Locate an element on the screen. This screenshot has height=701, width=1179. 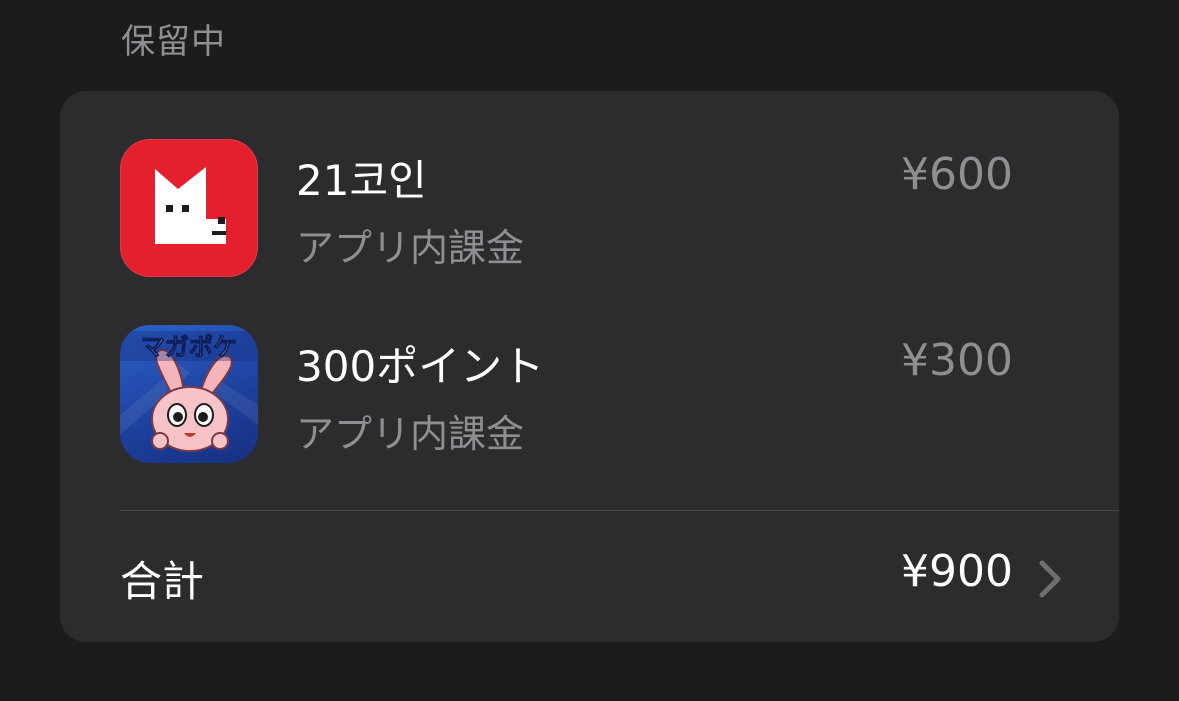
svg-text: マガポケ is located at coordinates (189, 347).